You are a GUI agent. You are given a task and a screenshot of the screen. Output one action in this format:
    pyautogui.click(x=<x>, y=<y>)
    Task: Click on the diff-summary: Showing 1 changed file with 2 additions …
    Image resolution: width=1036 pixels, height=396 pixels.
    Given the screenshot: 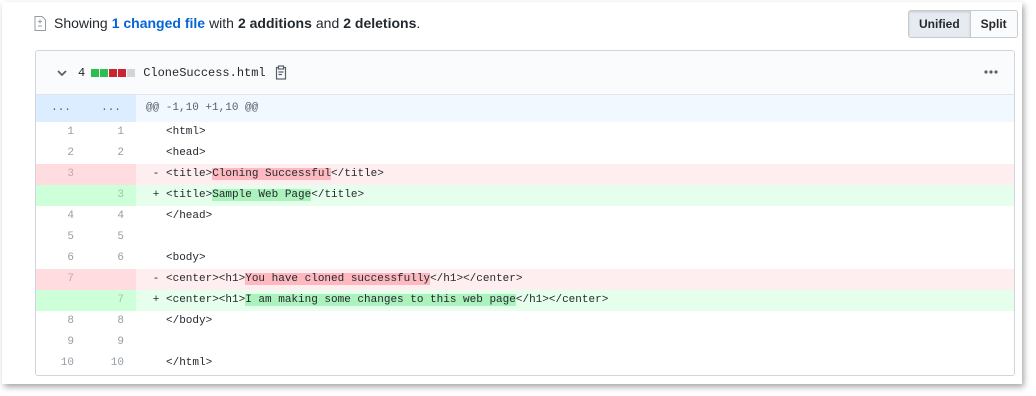 What is the action you would take?
    pyautogui.click(x=227, y=23)
    